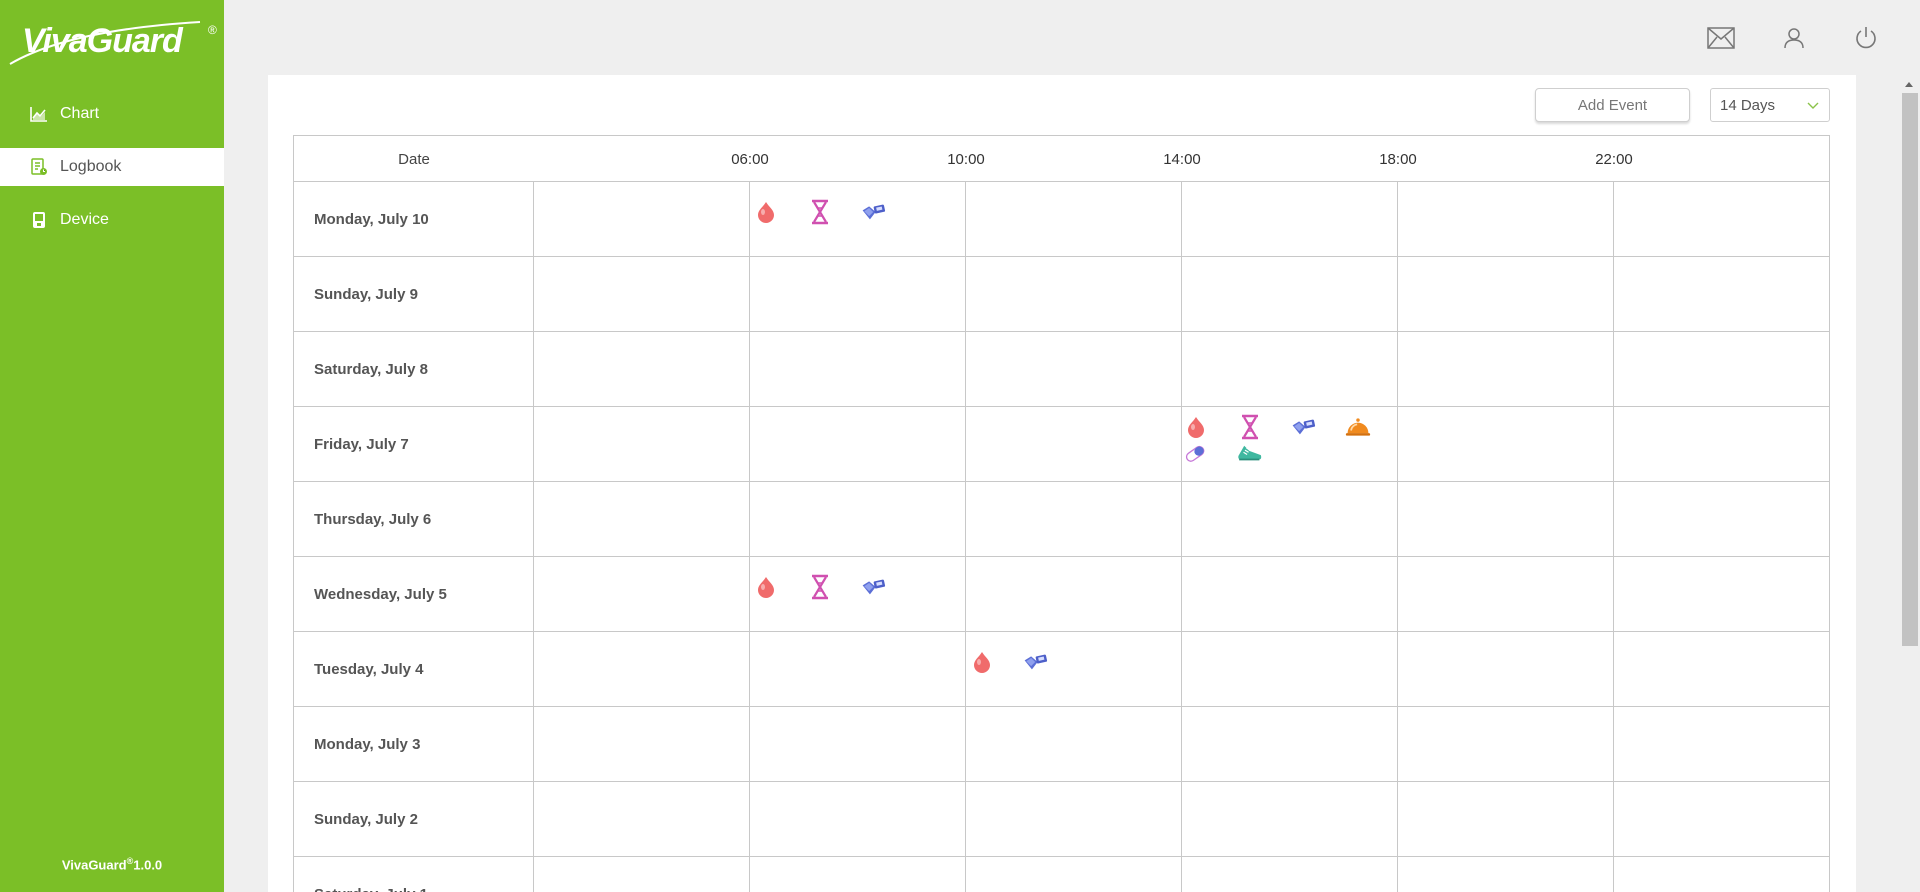  What do you see at coordinates (112, 114) in the screenshot?
I see `sidebar-item-chart: Chart` at bounding box center [112, 114].